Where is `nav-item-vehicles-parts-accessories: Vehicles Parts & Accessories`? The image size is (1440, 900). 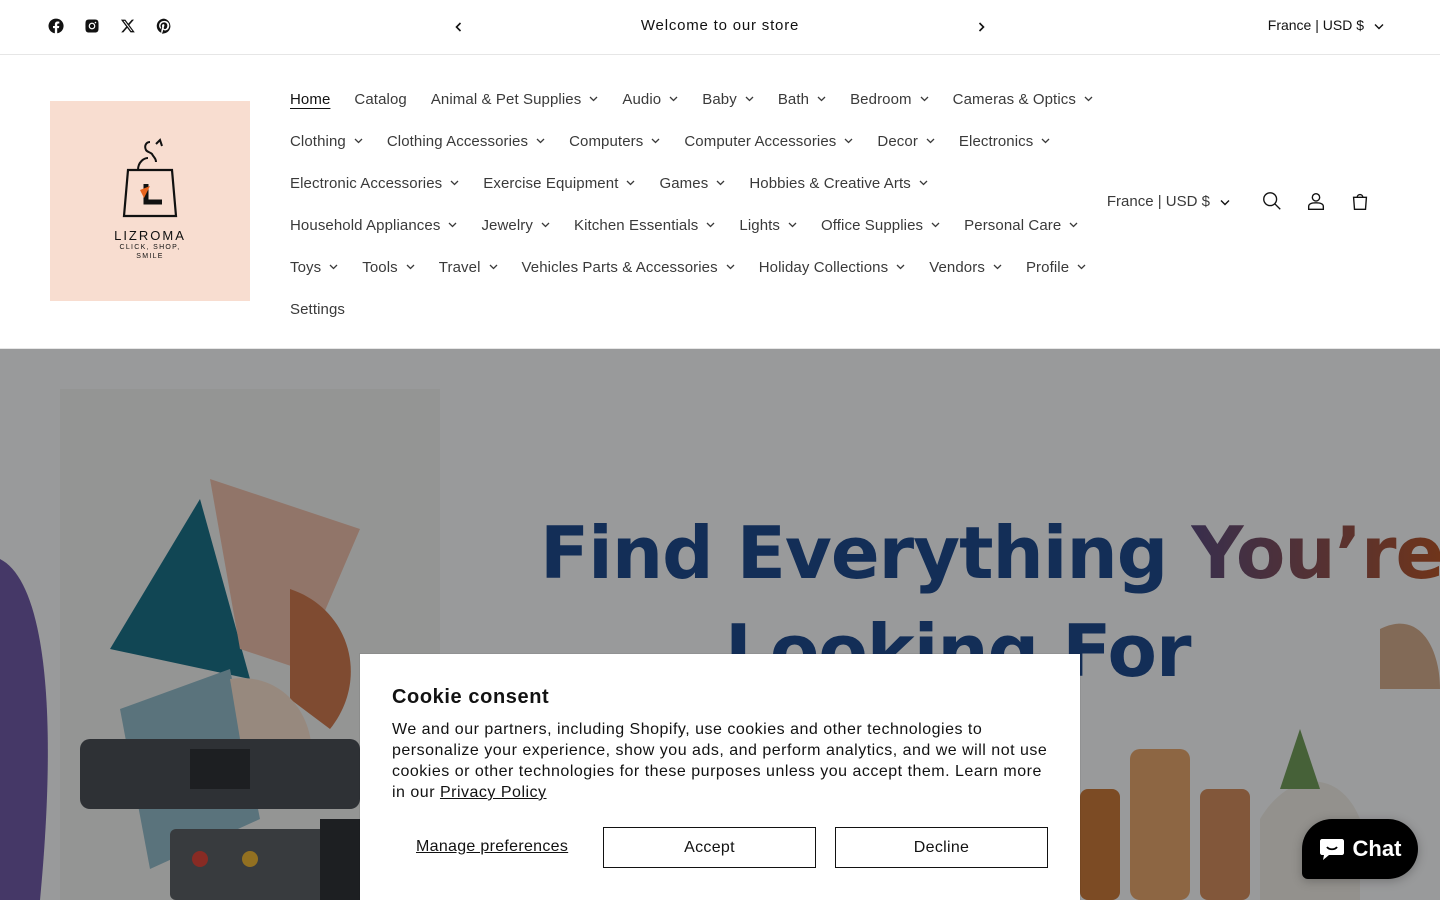 nav-item-vehicles-parts-accessories: Vehicles Parts & Accessories is located at coordinates (628, 267).